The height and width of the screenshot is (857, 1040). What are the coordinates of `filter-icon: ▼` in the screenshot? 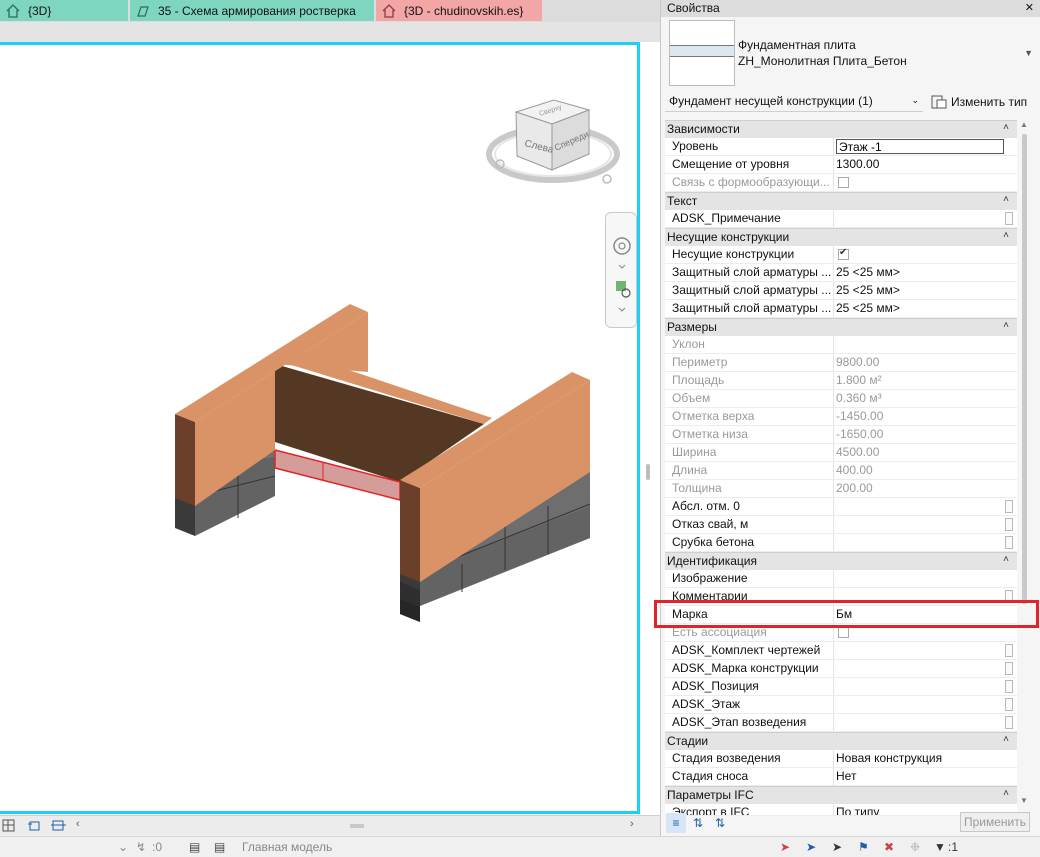 It's located at (940, 847).